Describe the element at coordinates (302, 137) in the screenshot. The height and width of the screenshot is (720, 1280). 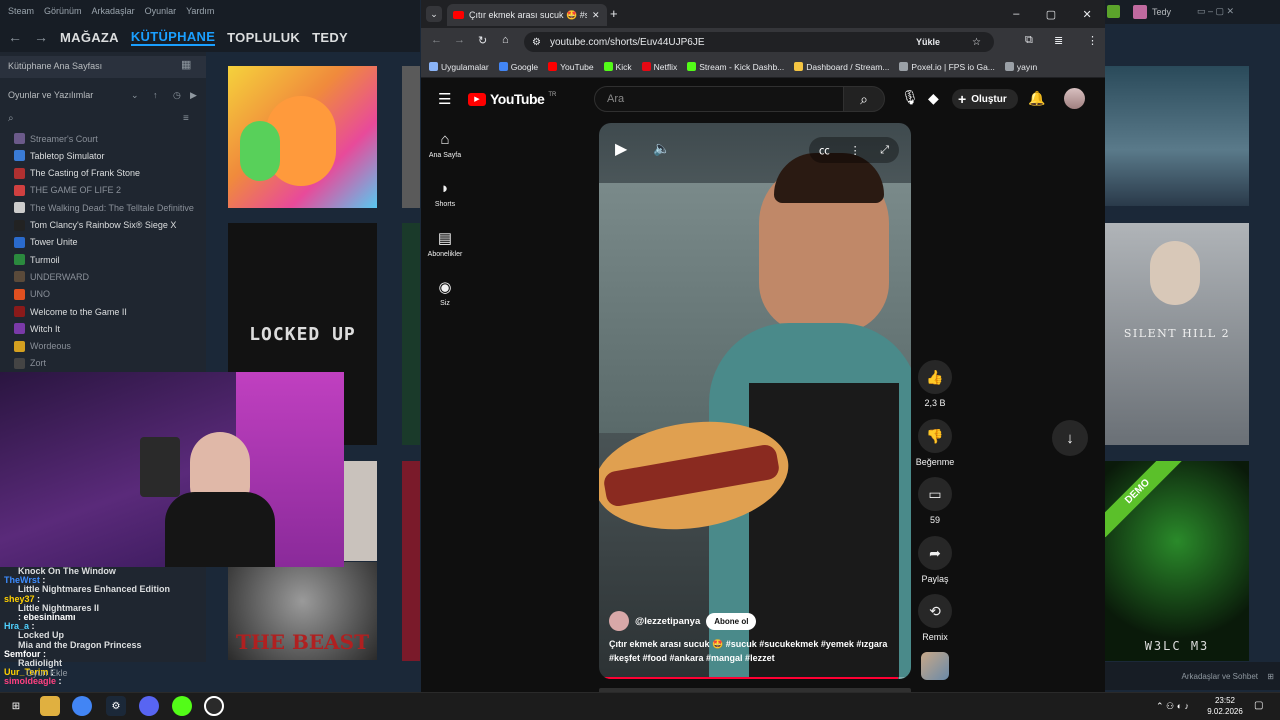
I see `game-tile-fall-guys` at that location.